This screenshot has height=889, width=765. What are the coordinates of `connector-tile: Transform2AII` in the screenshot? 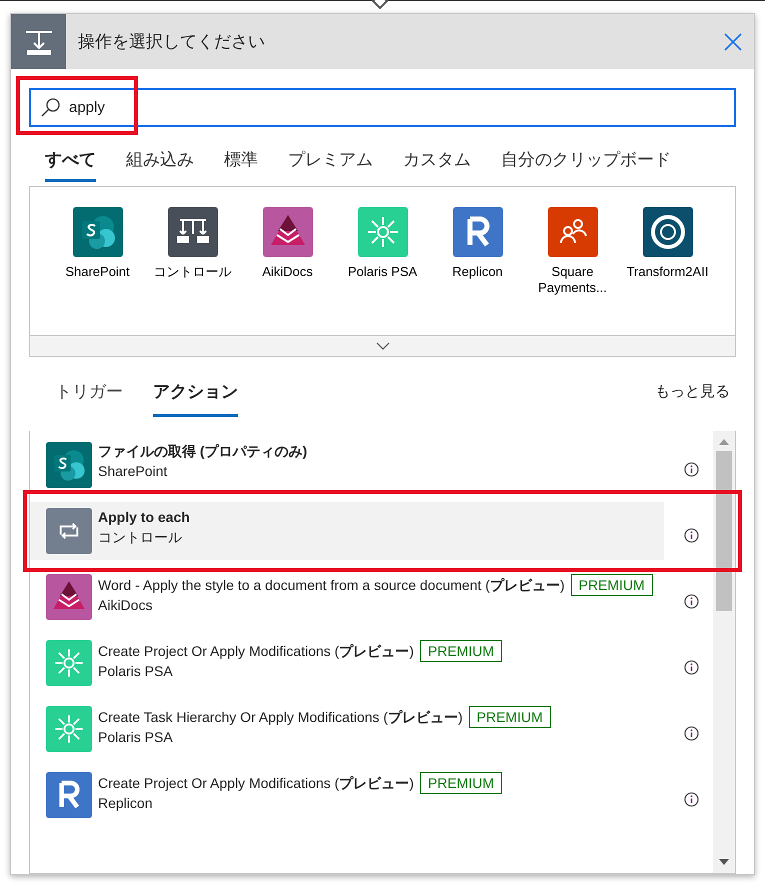 It's located at (667, 270).